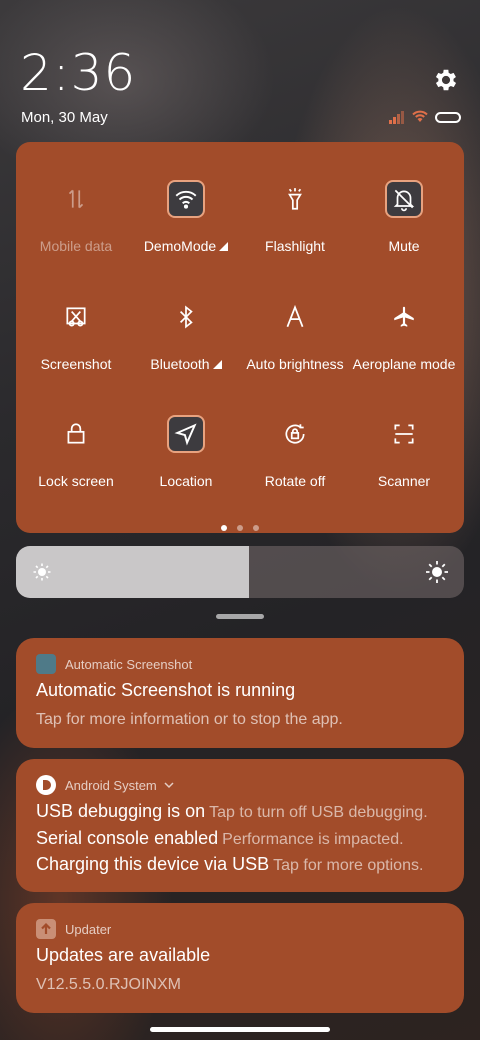 Image resolution: width=480 pixels, height=1040 pixels. I want to click on tile-scanner: Scanner, so click(404, 465).